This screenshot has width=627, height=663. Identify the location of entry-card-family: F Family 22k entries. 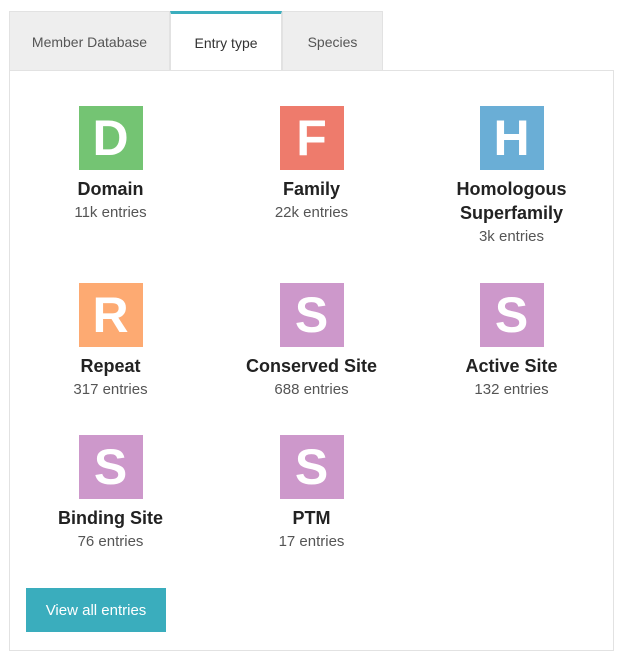
(311, 165).